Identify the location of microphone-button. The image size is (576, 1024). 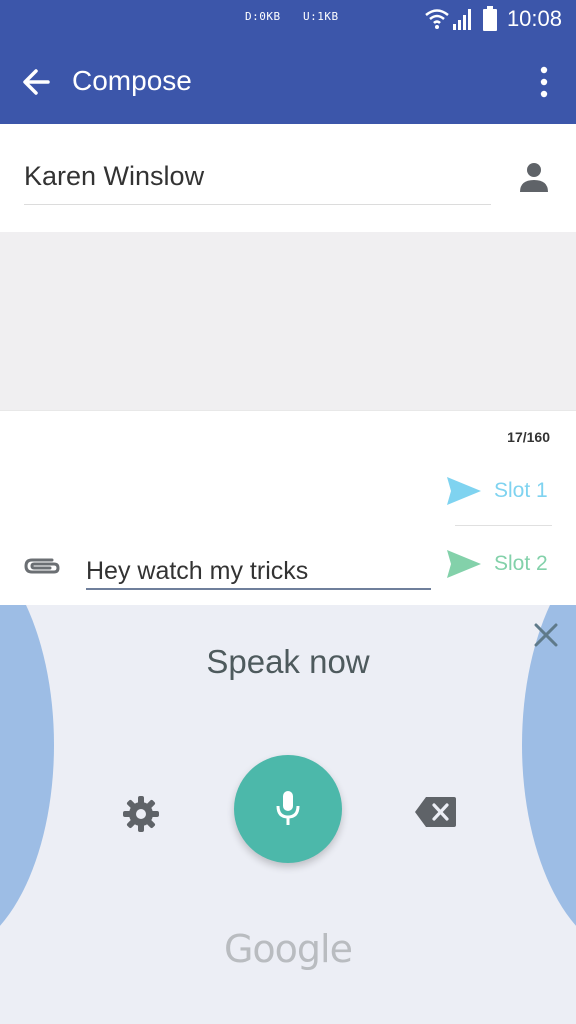
(288, 809).